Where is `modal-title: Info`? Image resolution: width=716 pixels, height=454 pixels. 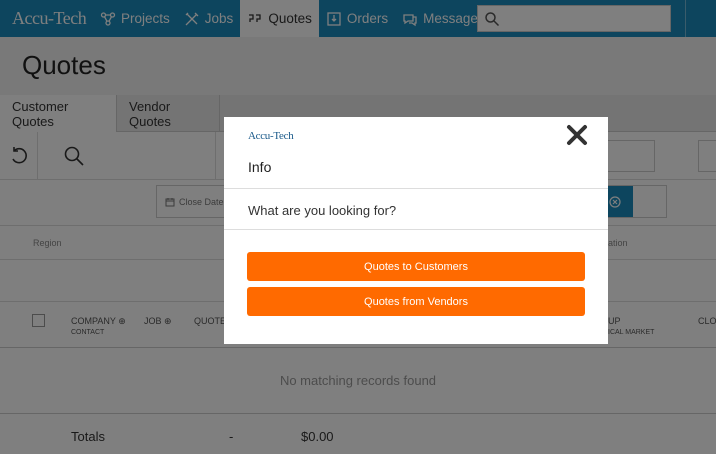
modal-title: Info is located at coordinates (260, 167).